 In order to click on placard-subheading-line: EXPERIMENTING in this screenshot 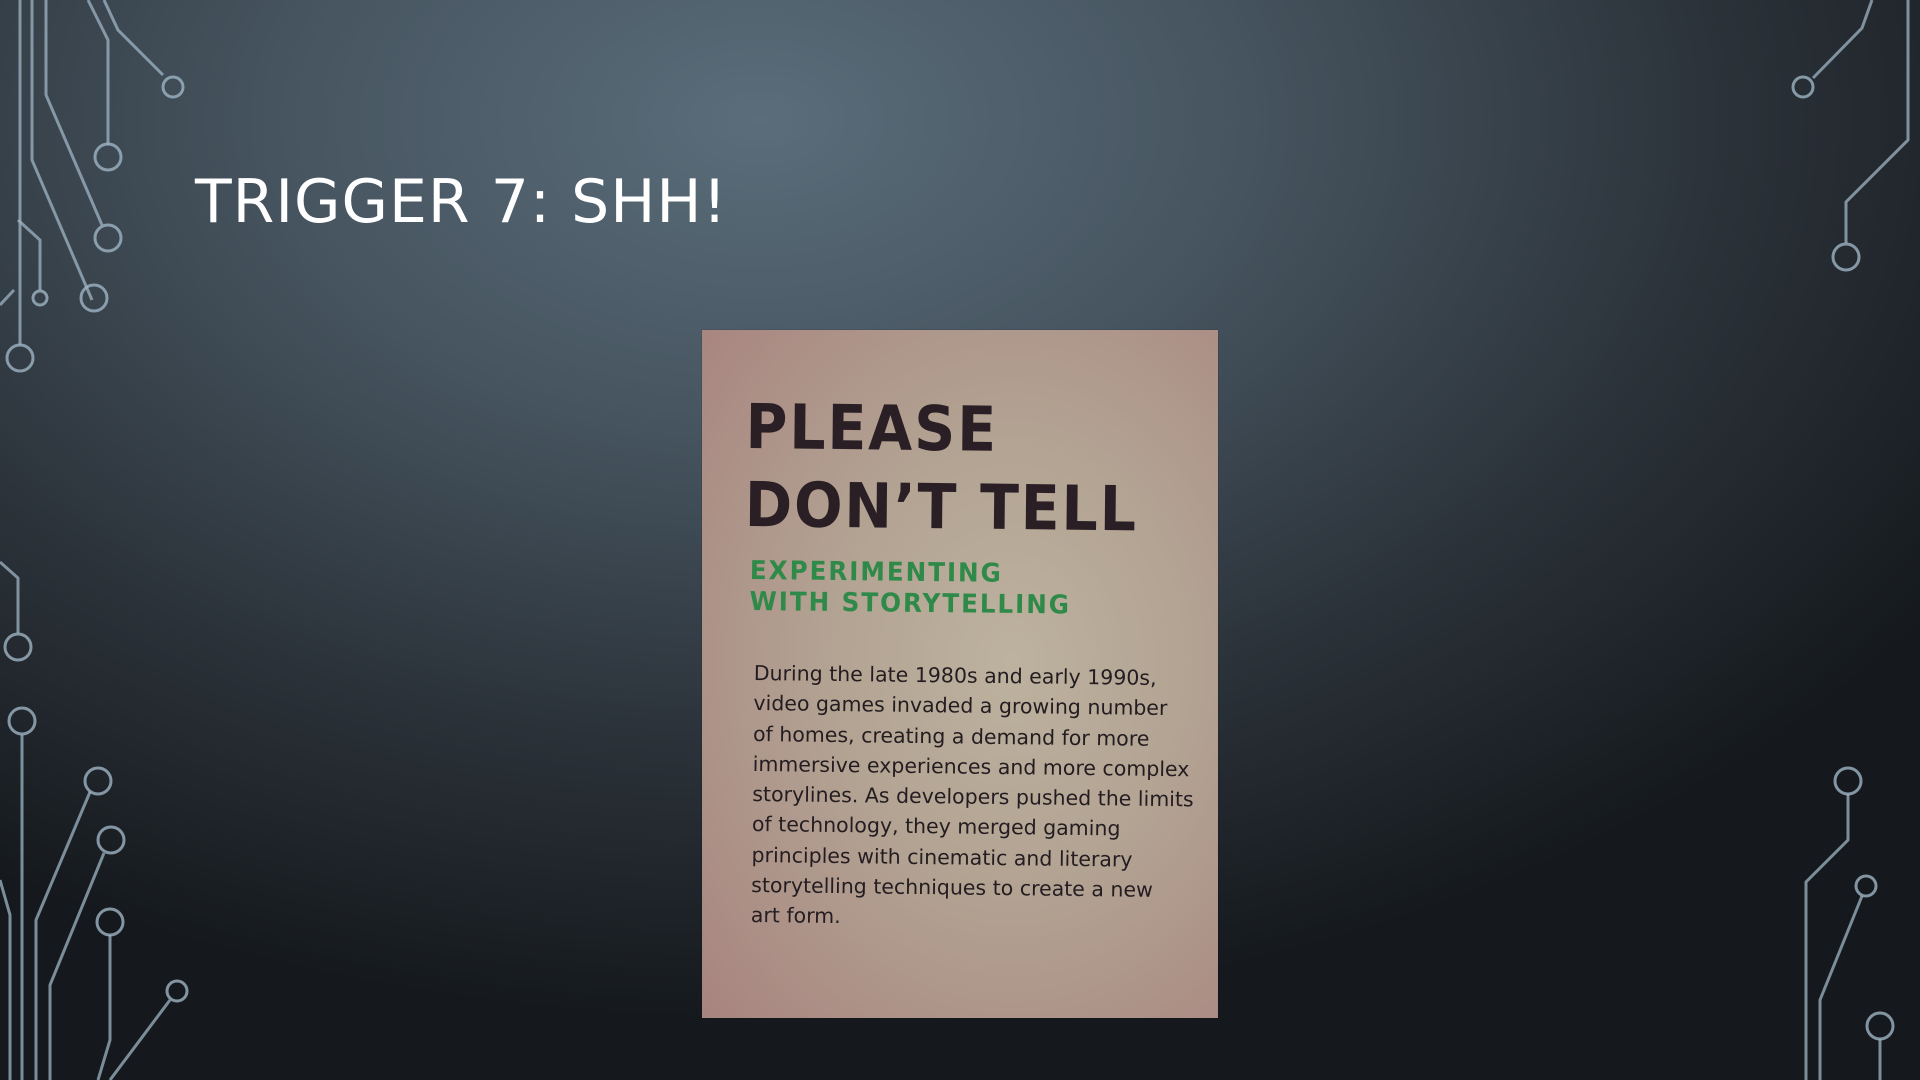, I will do `click(876, 572)`.